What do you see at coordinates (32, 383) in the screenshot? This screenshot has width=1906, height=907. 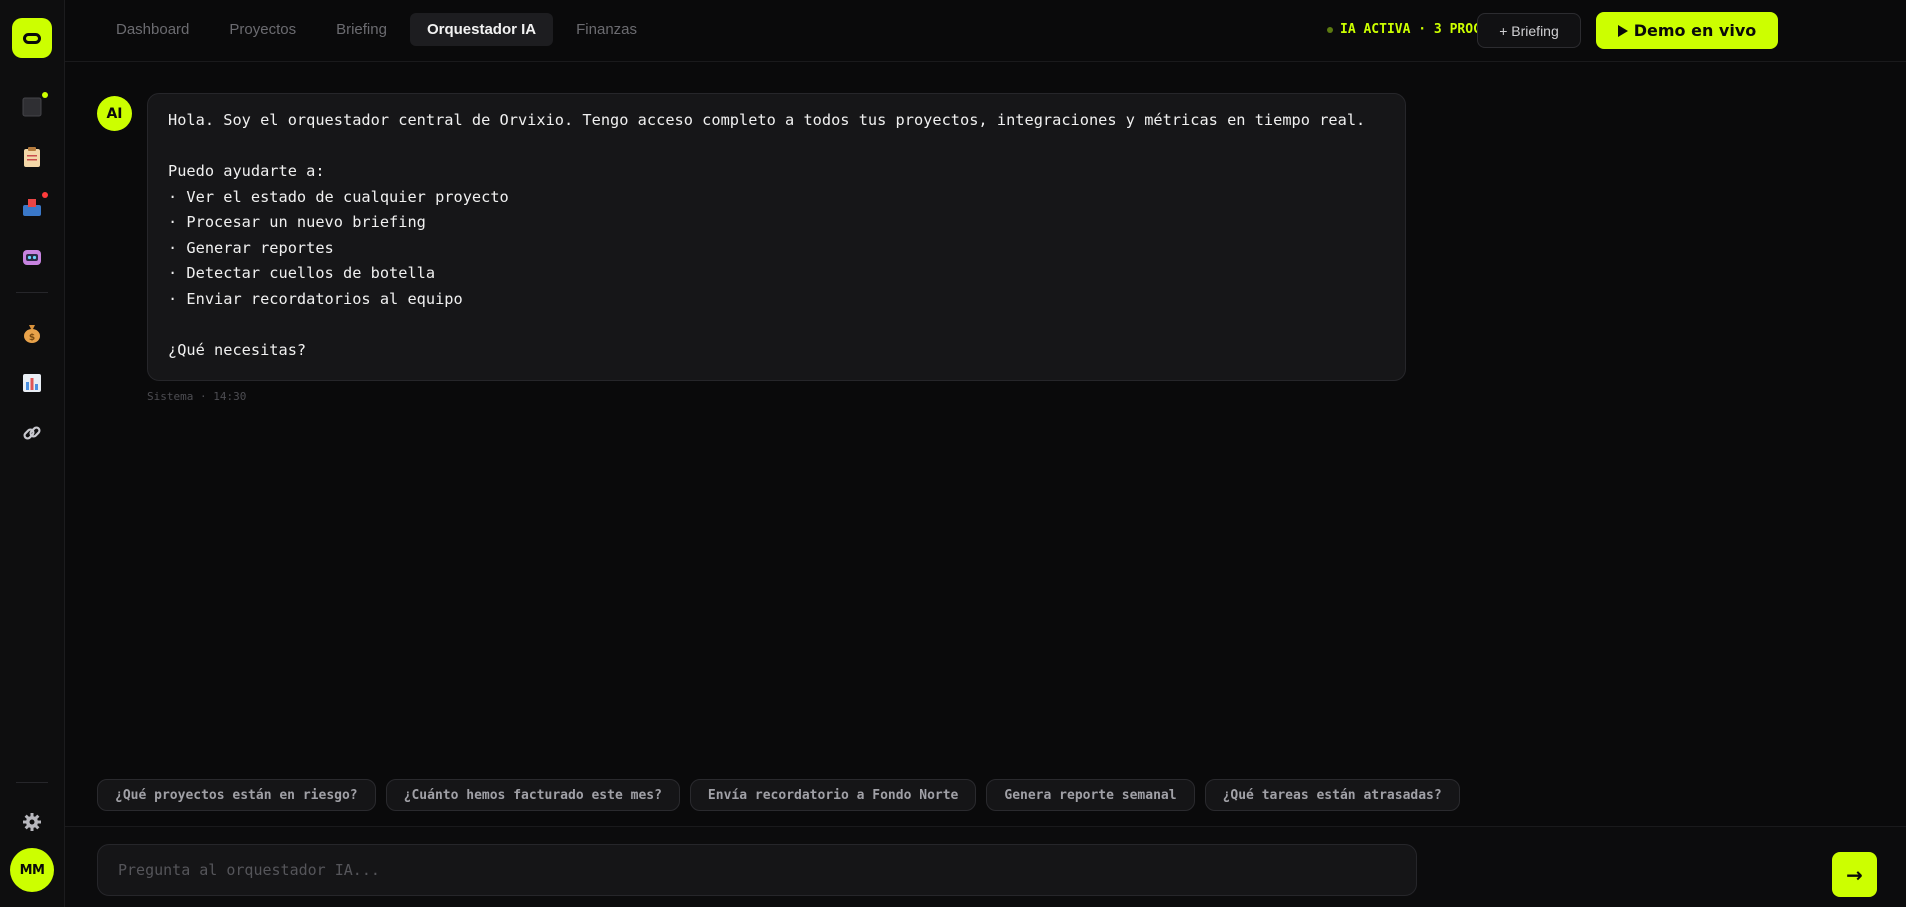 I see `nav-bar-chart-icon` at bounding box center [32, 383].